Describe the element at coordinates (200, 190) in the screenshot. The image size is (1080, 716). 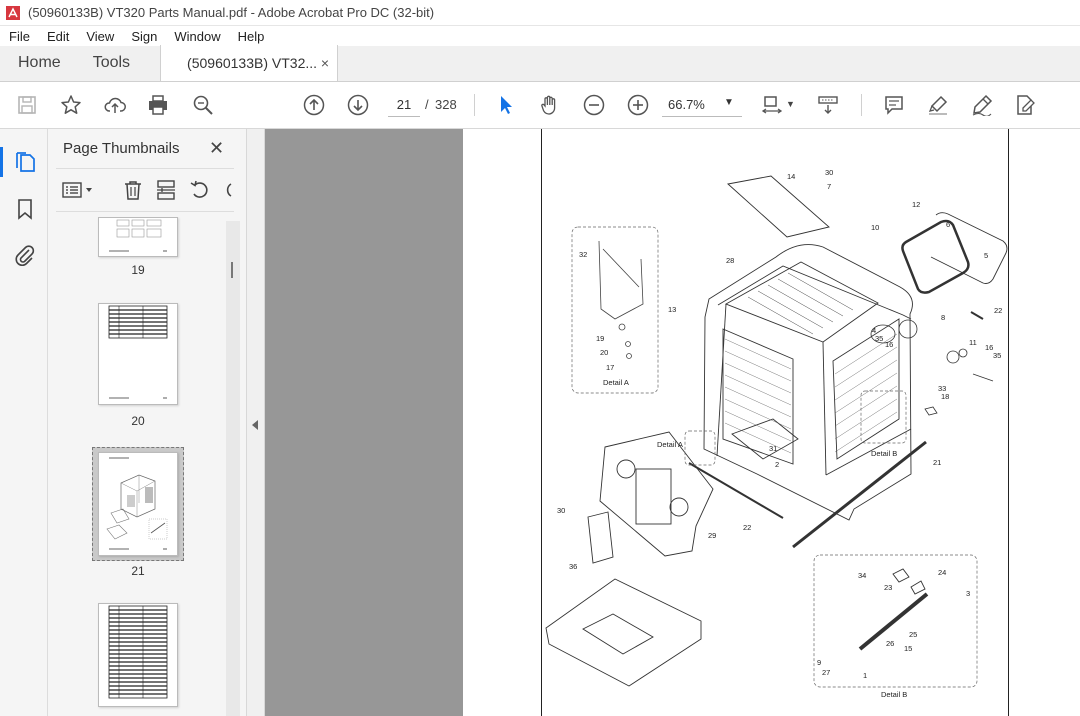
I see `rotate-counterclockwise-icon` at that location.